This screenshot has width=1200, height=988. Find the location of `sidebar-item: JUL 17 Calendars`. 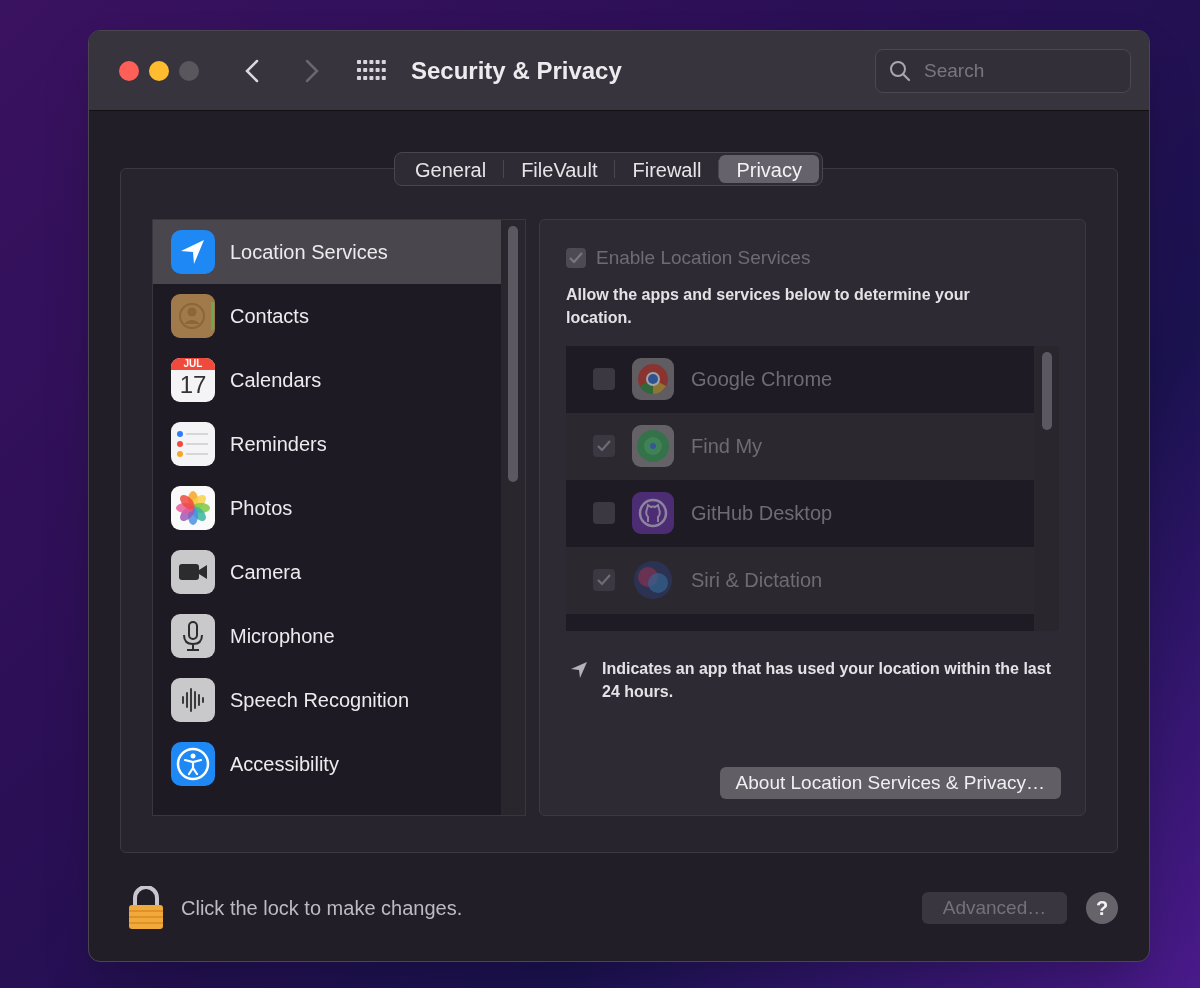

sidebar-item: JUL 17 Calendars is located at coordinates (327, 380).